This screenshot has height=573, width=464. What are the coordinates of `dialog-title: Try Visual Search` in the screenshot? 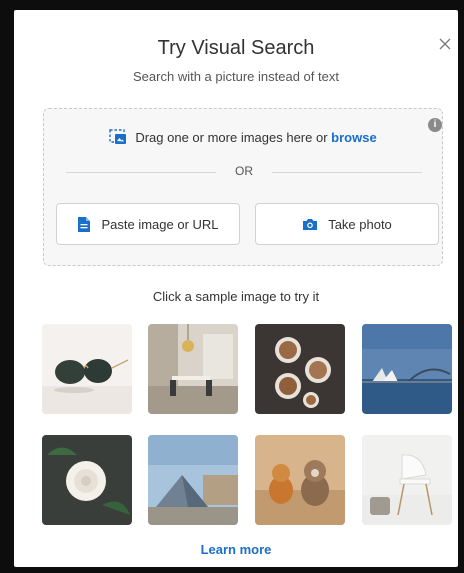 It's located at (236, 48).